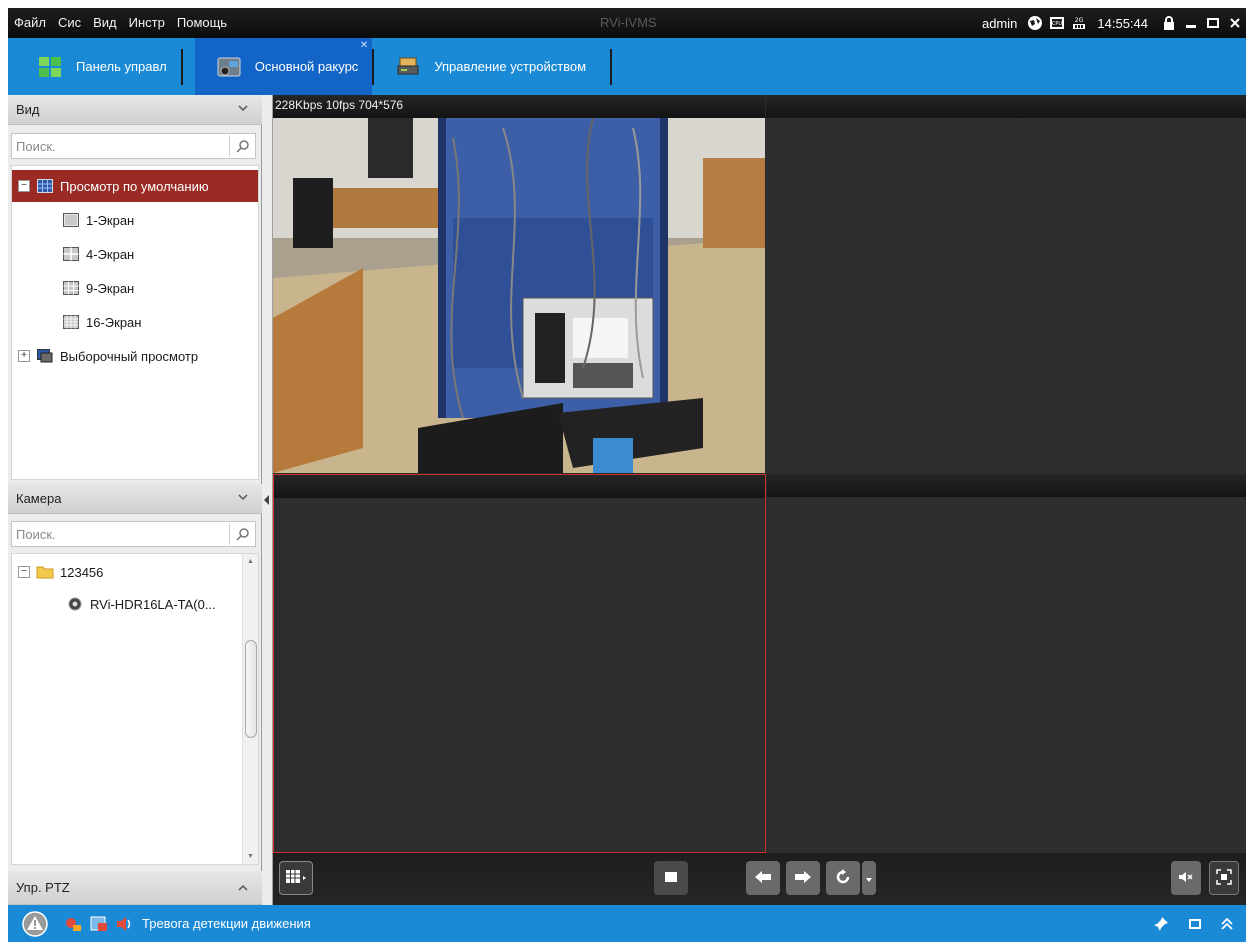 Image resolution: width=1246 pixels, height=942 pixels. I want to click on tree-item-label: Просмотр по умолчанию, so click(134, 186).